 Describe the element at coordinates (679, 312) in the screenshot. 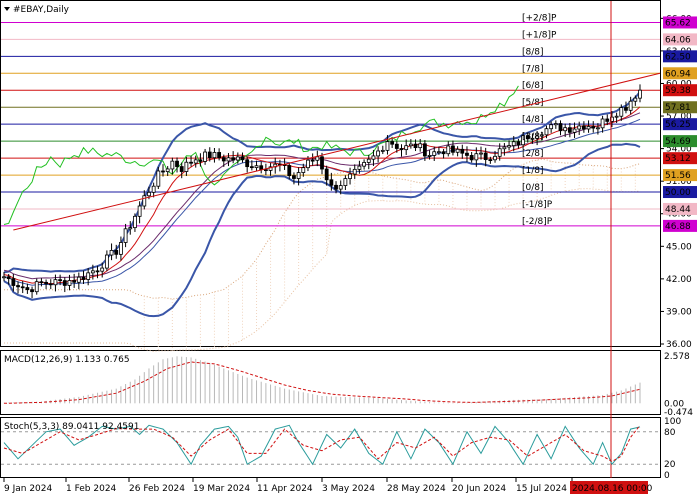

I see `price-tick-label: 39.00` at that location.